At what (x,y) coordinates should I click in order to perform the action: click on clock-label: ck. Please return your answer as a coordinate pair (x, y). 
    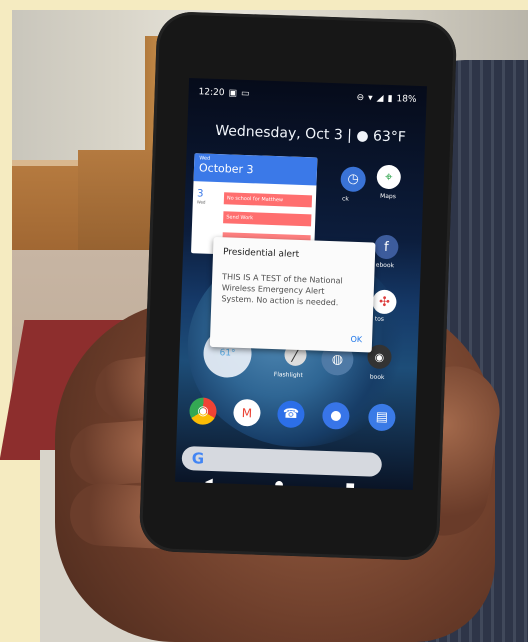
    Looking at the image, I should click on (345, 199).